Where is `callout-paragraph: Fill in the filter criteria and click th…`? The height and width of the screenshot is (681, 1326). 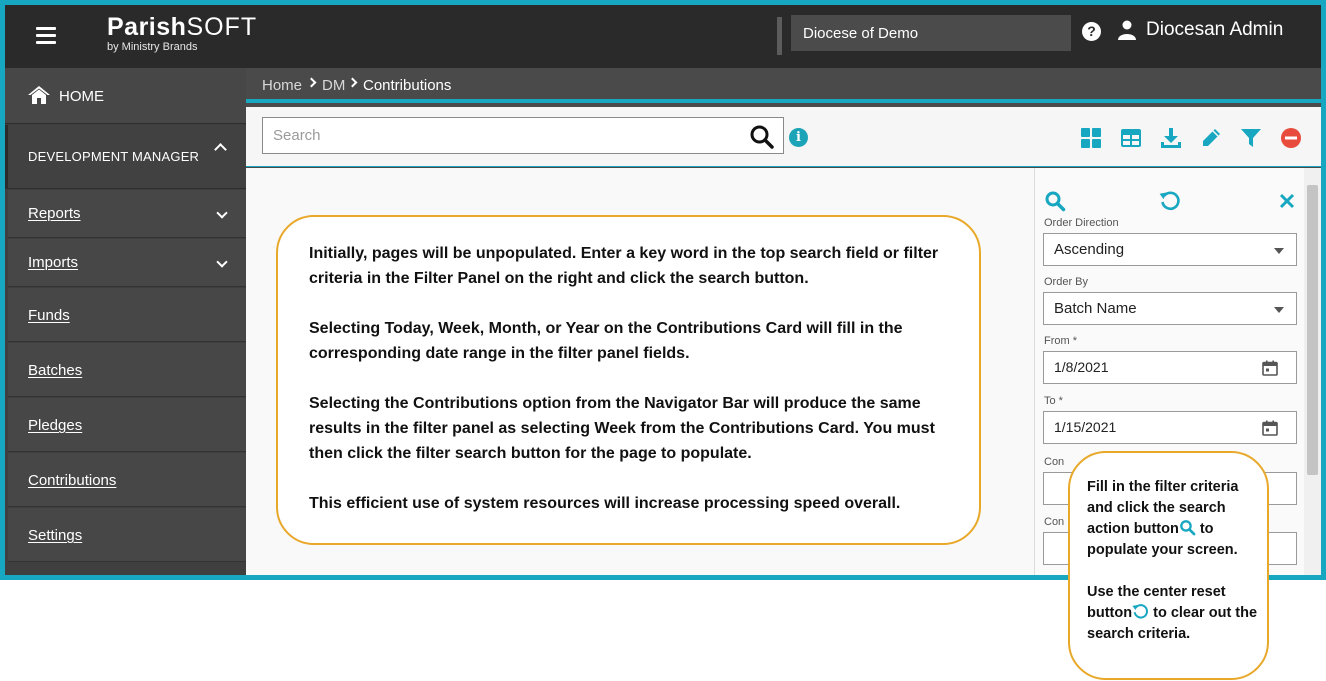 callout-paragraph: Fill in the filter criteria and click th… is located at coordinates (1163, 518).